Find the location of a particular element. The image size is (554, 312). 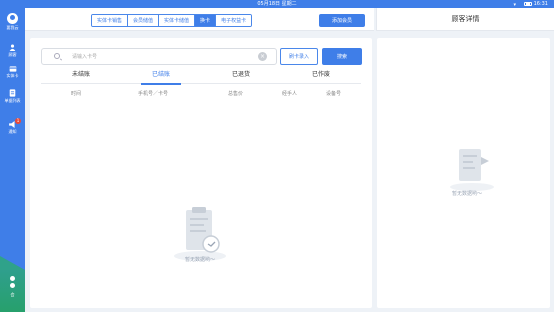

column-header: 设备号 is located at coordinates (334, 94).